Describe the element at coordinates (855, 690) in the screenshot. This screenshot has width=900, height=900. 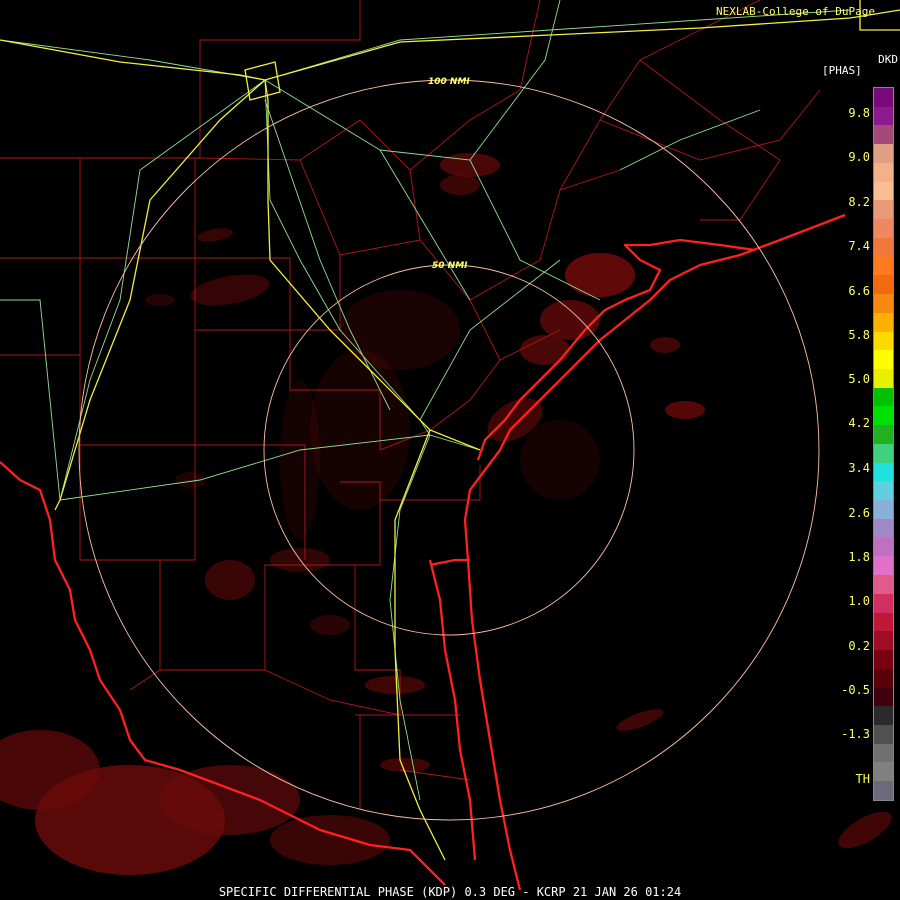
I see `scale-label: -0.5` at that location.